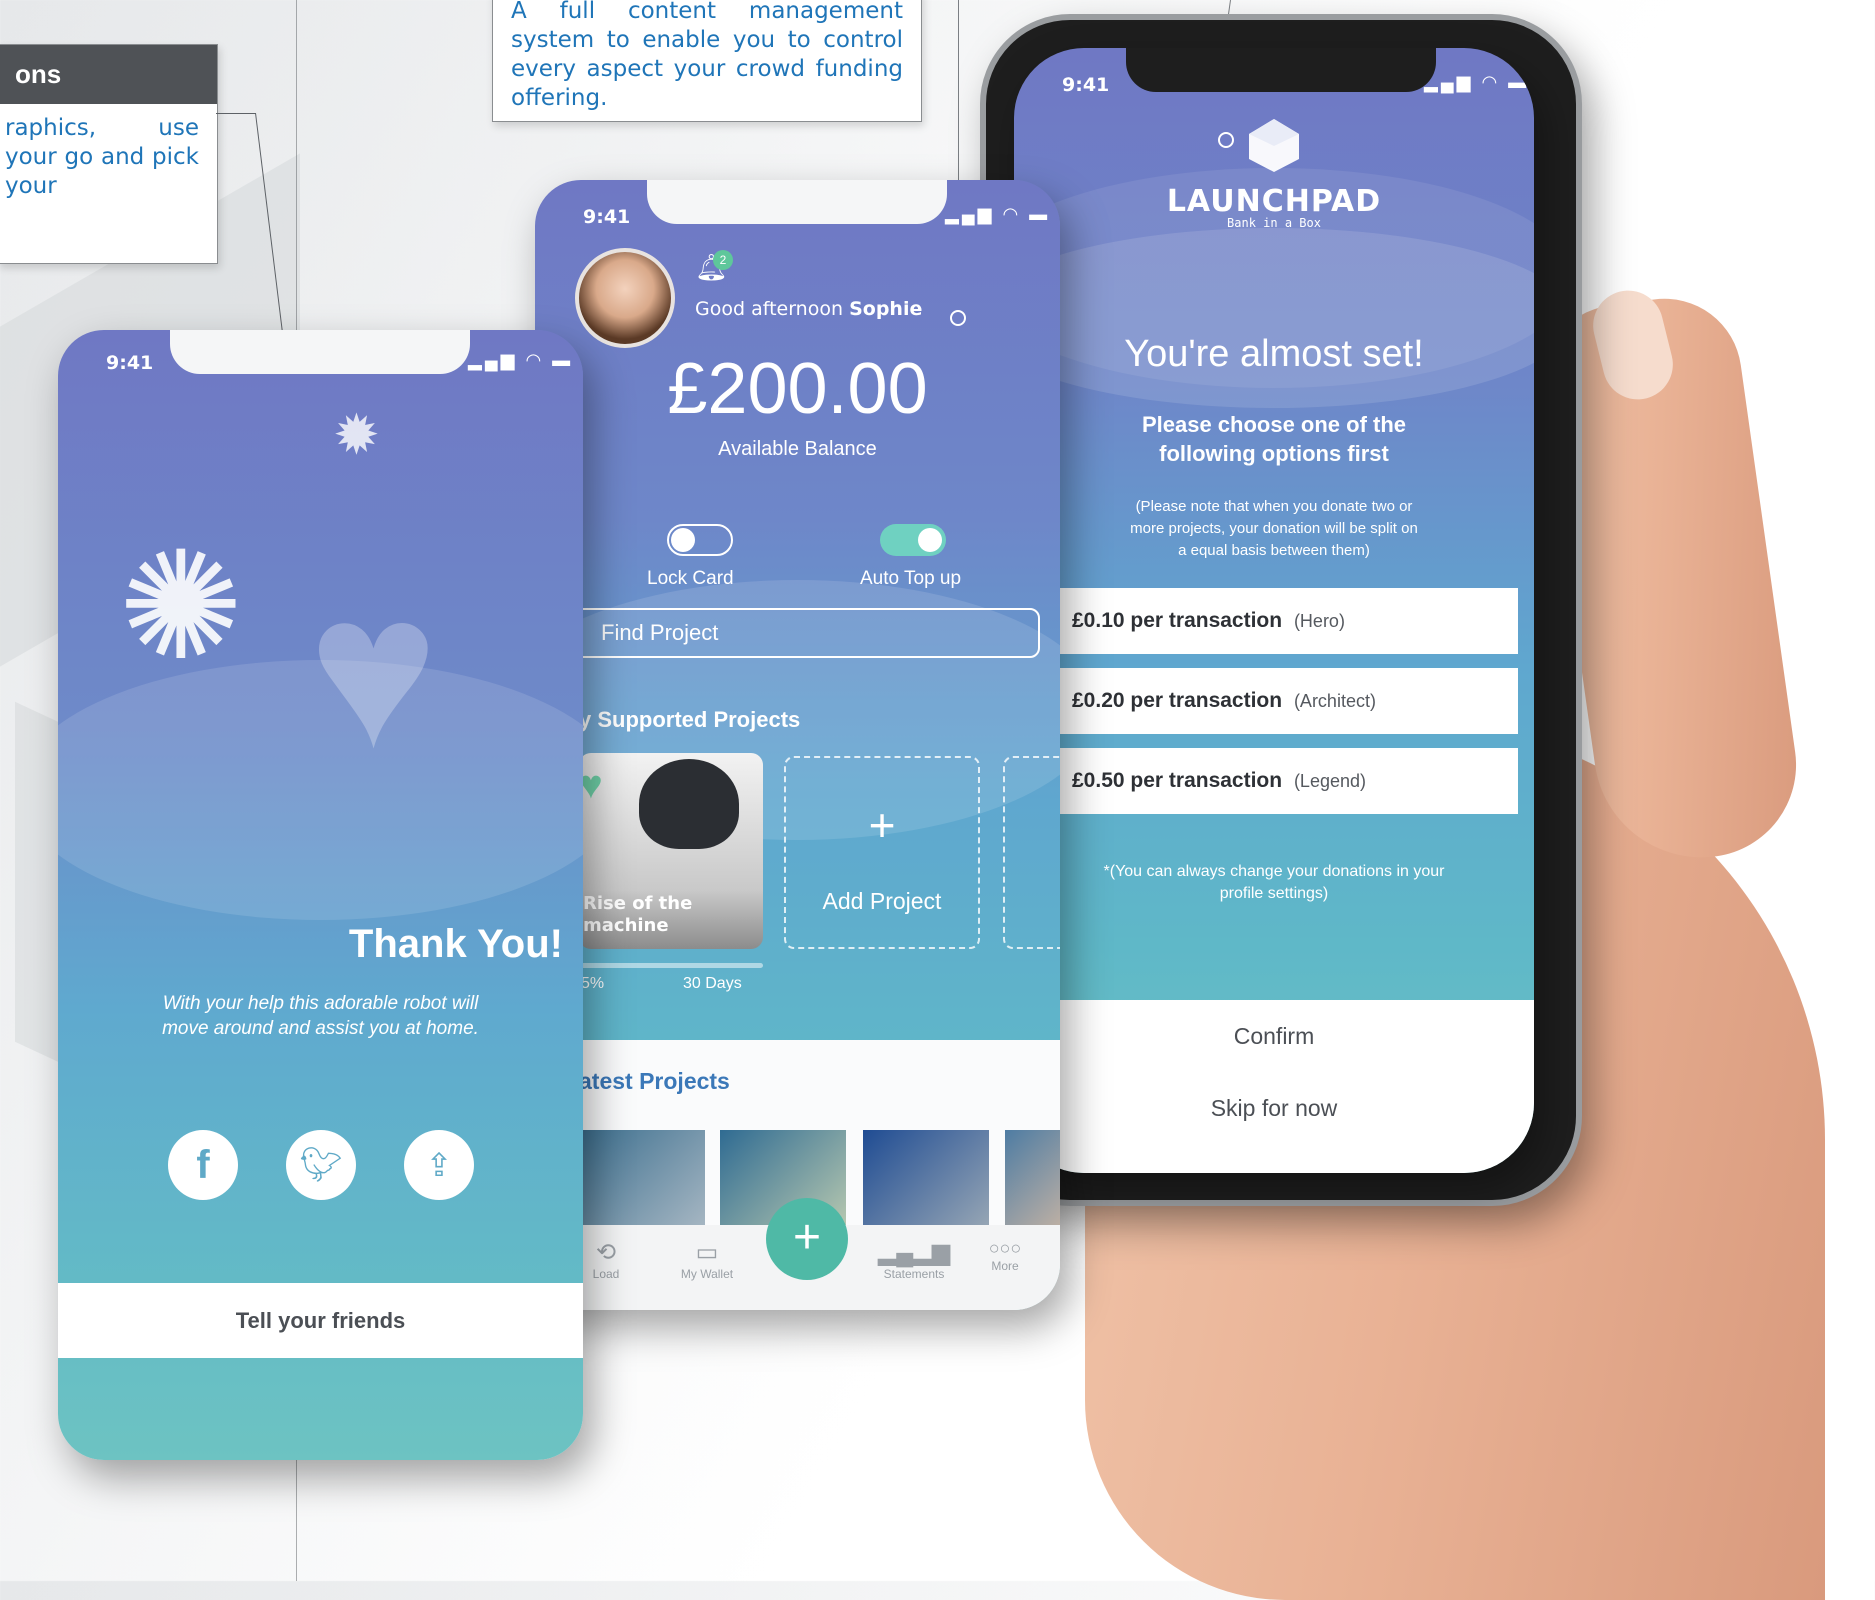 The width and height of the screenshot is (1875, 1600). What do you see at coordinates (914, 1252) in the screenshot?
I see `statements-icon: ▂▄▂▆` at bounding box center [914, 1252].